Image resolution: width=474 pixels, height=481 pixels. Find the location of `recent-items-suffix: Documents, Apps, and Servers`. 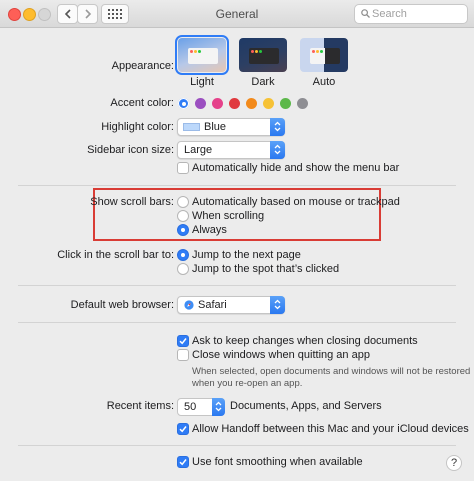

recent-items-suffix: Documents, Apps, and Servers is located at coordinates (306, 406).